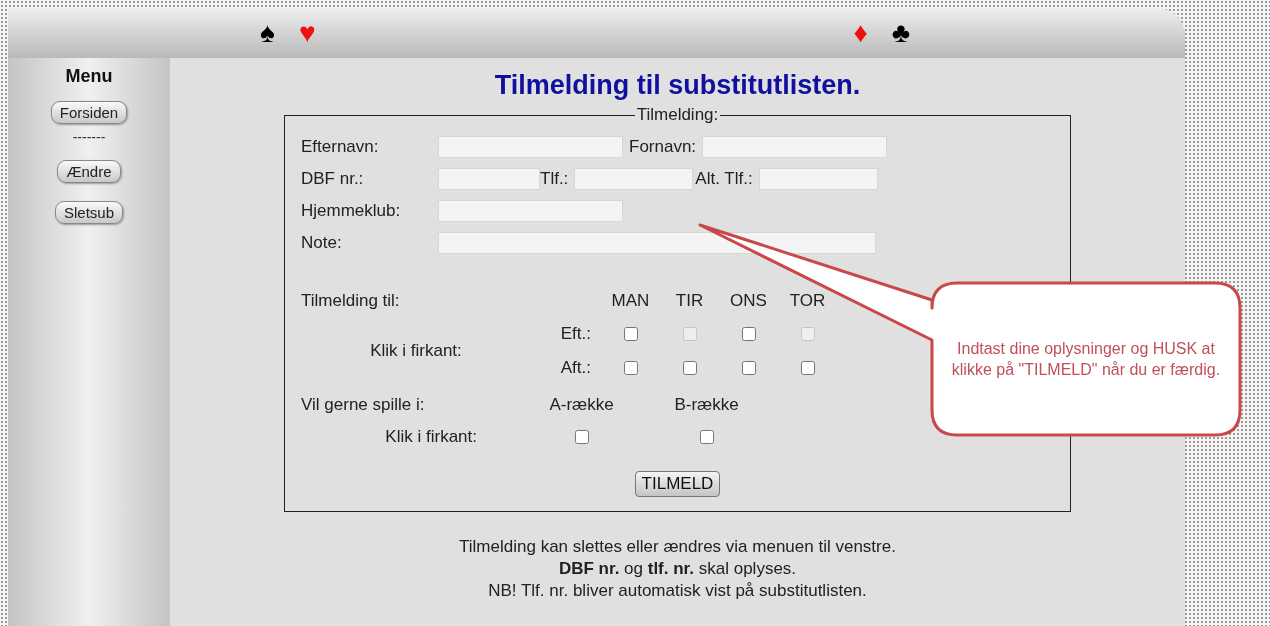  Describe the element at coordinates (351, 301) in the screenshot. I see `section-label: Tilmelding til:` at that location.